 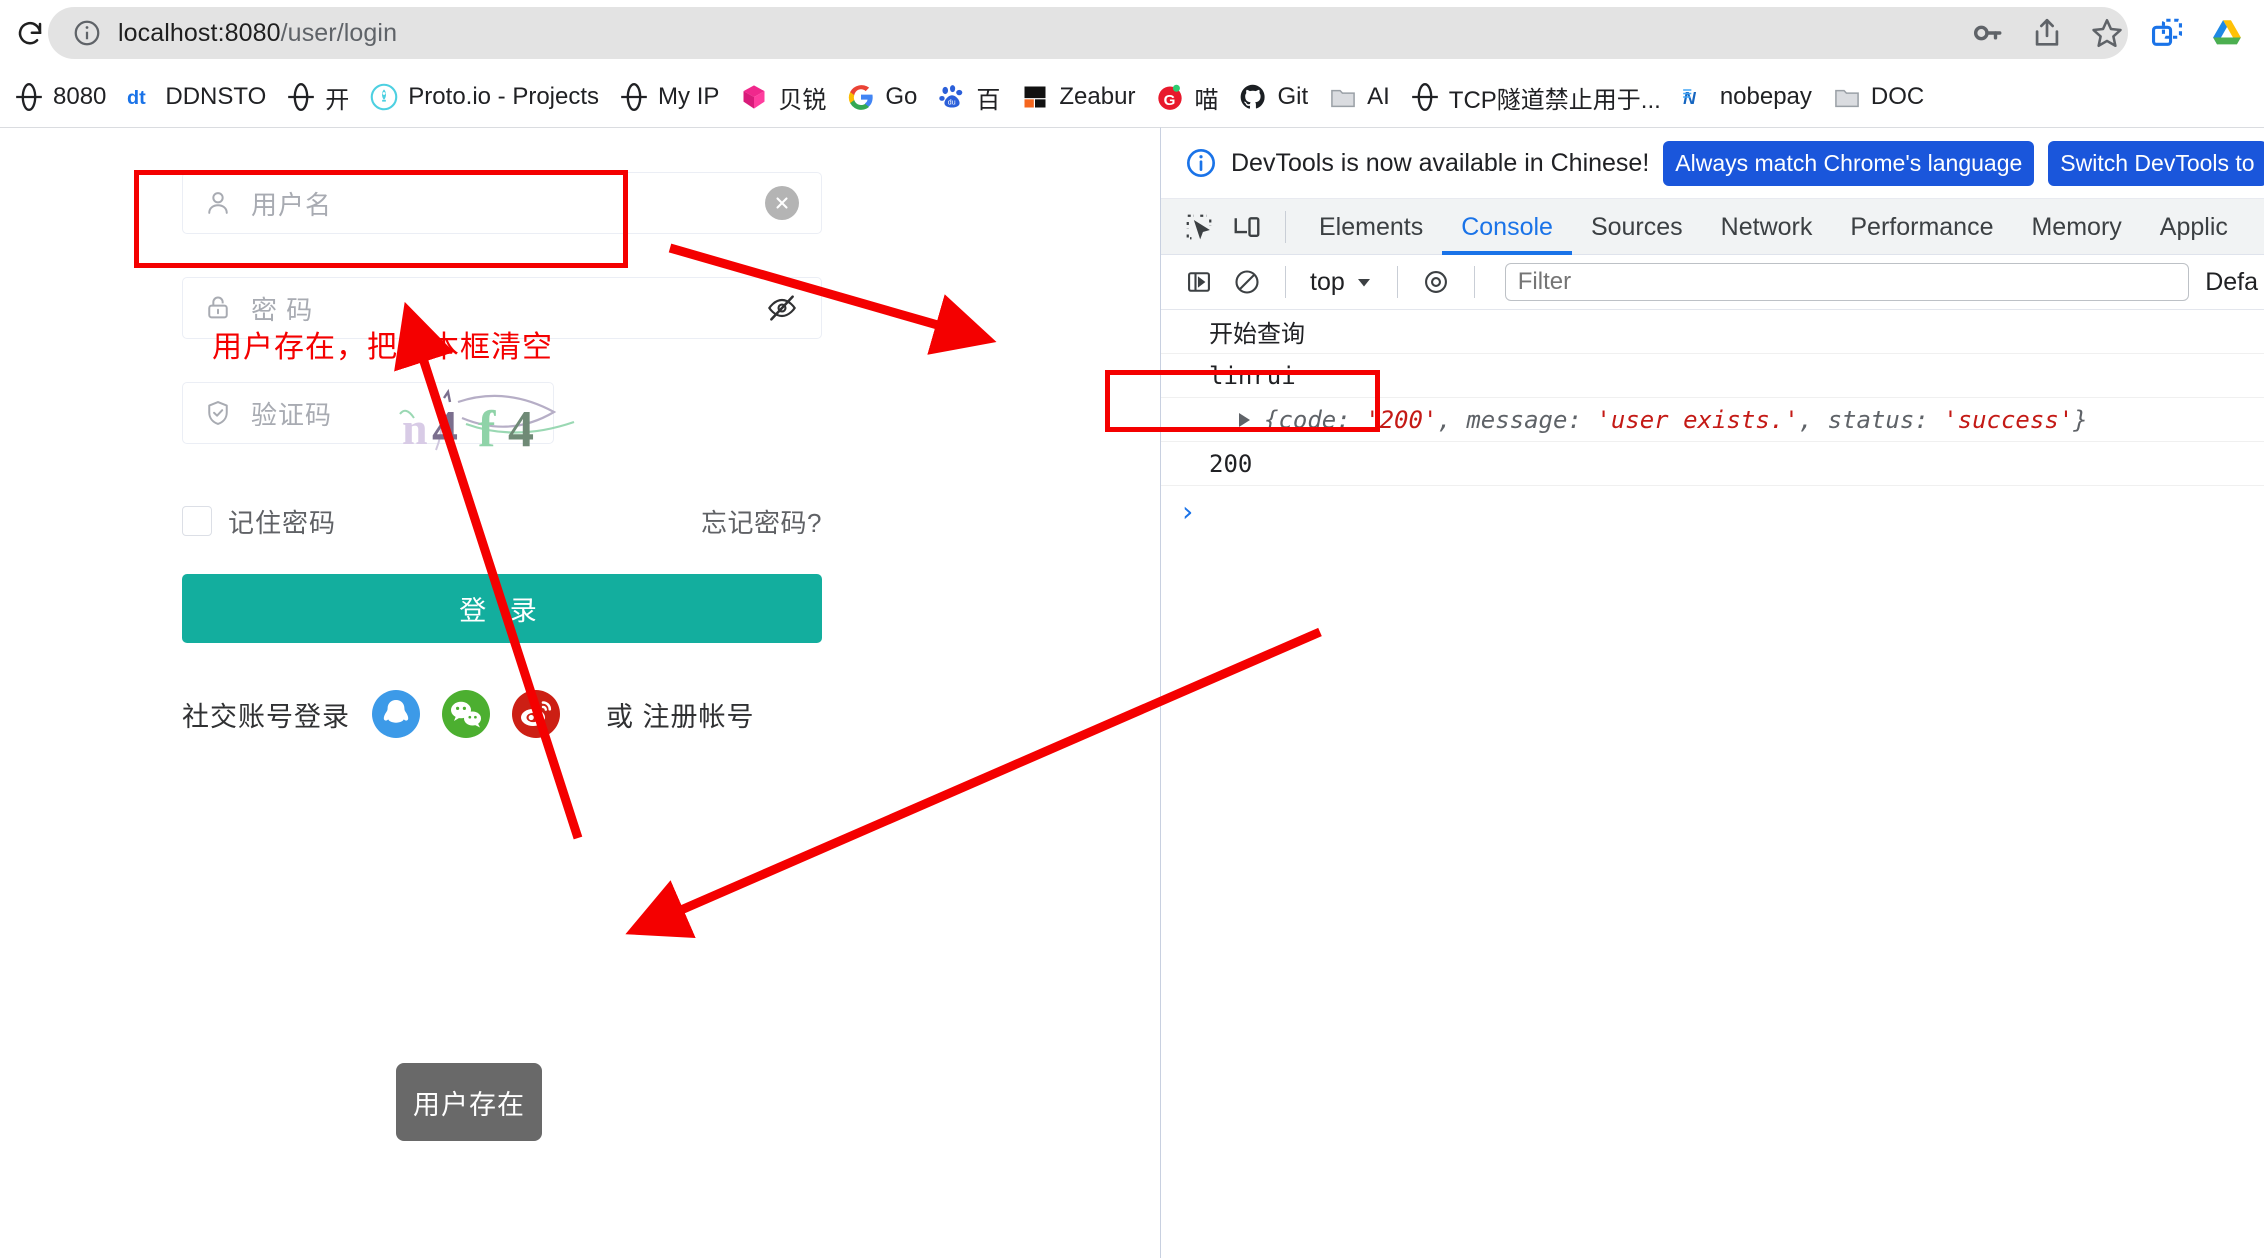 I want to click on bookmark-8080: 8080, so click(x=60, y=97).